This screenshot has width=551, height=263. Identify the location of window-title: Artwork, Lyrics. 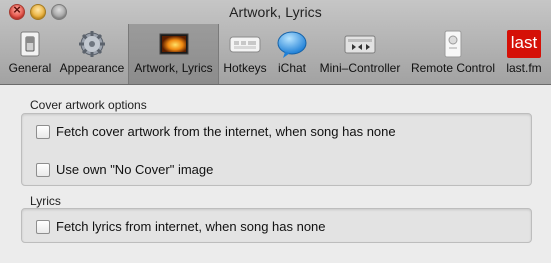
(275, 12).